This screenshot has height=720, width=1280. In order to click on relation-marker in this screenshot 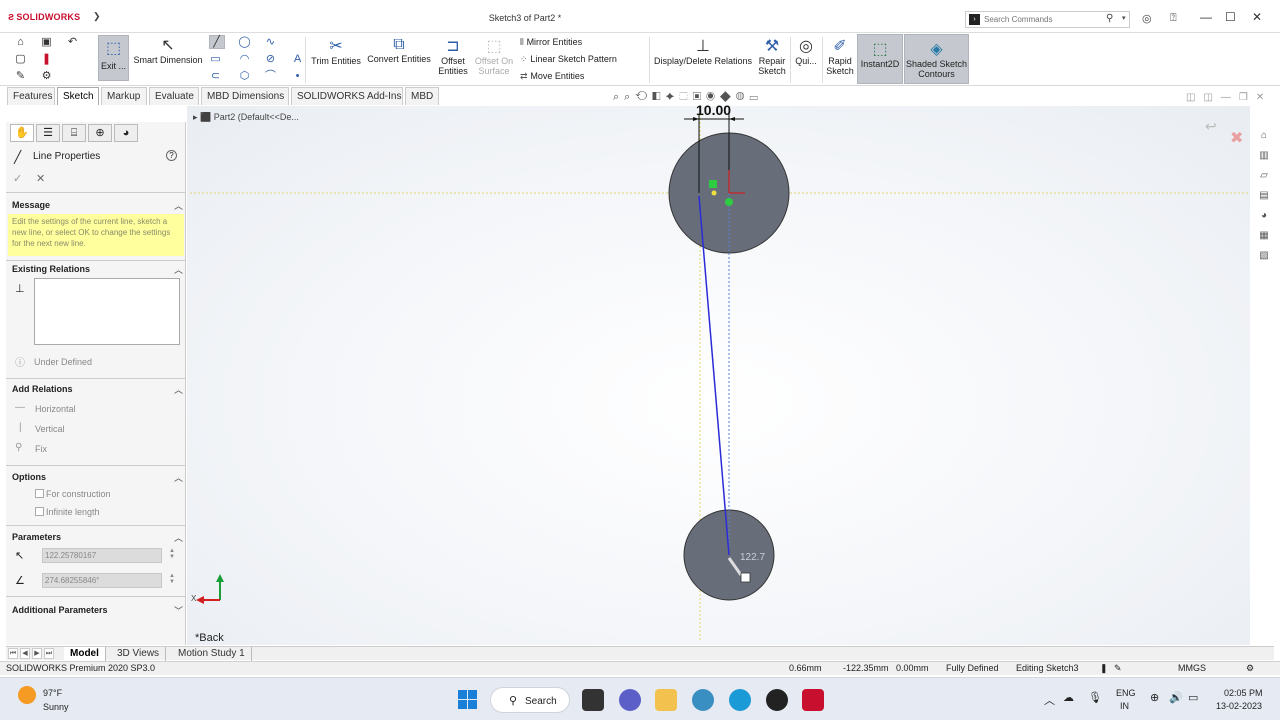, I will do `click(713, 184)`.